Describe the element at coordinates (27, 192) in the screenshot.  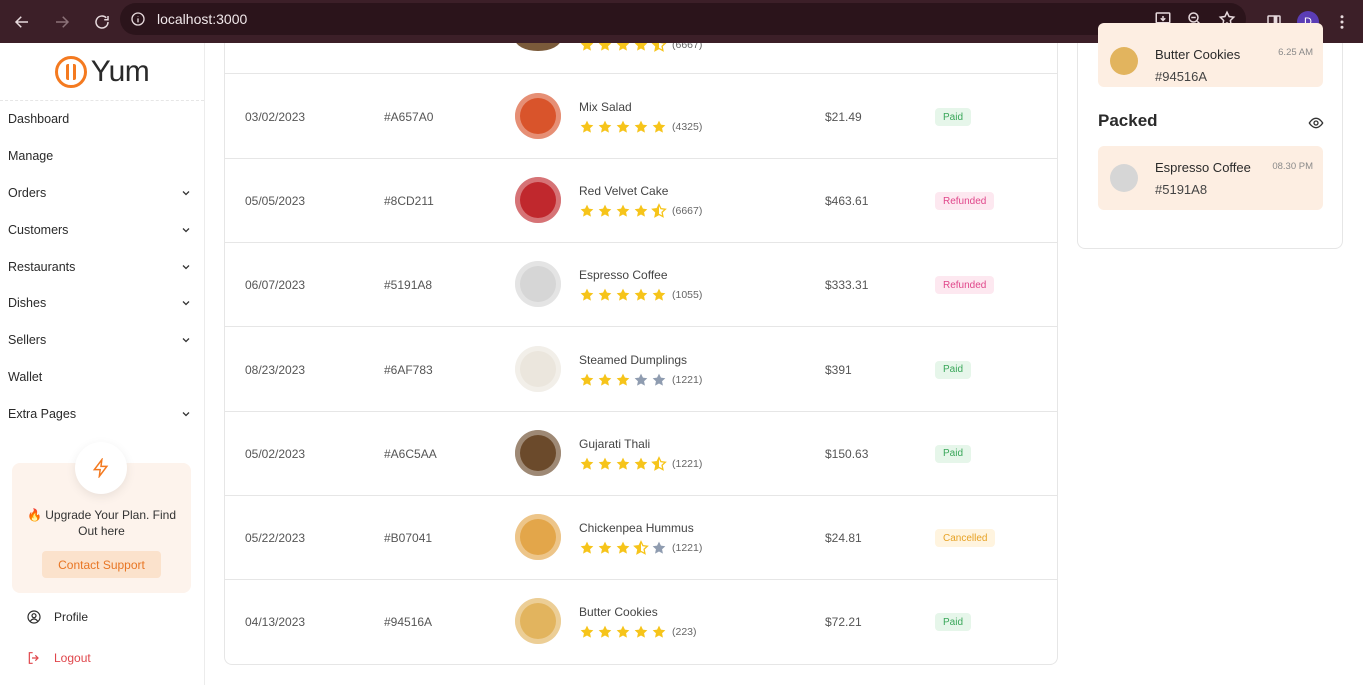
I see `sidebar-item-label: Orders` at that location.